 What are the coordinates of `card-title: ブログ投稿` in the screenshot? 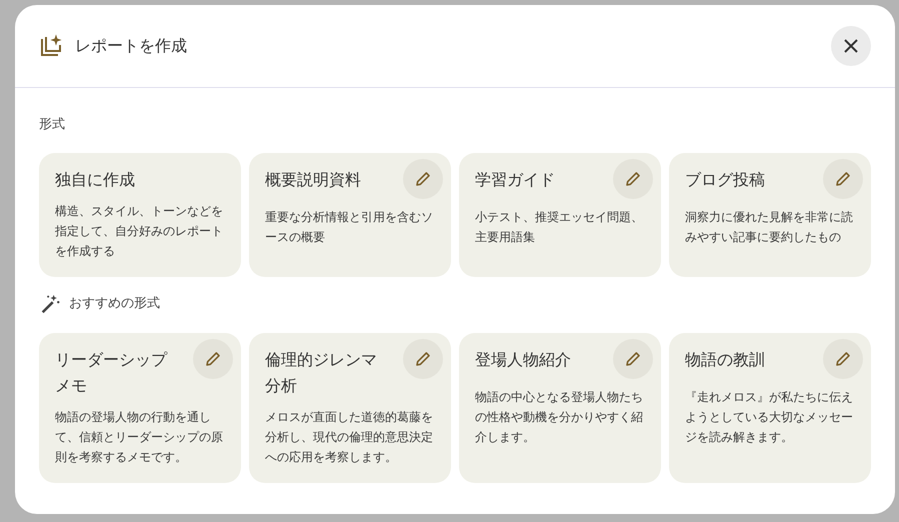 It's located at (725, 179).